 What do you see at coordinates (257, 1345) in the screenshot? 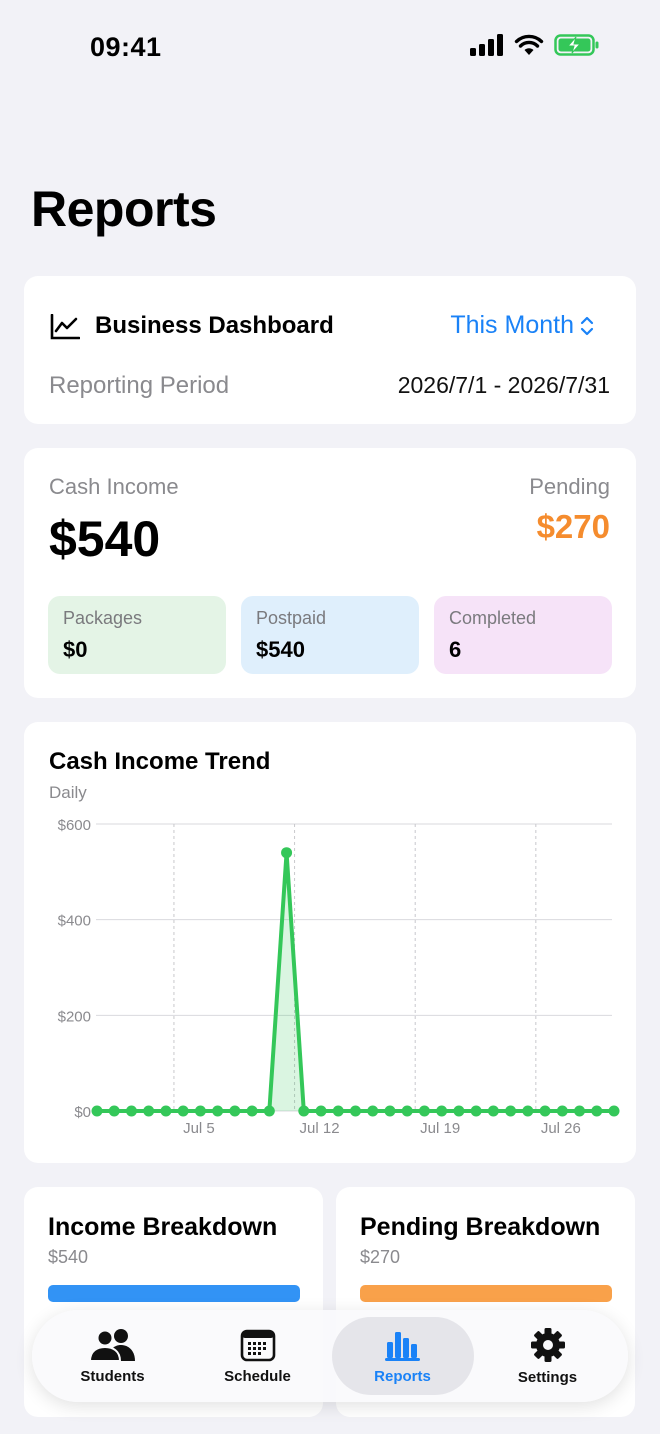
I see `calendar-icon` at bounding box center [257, 1345].